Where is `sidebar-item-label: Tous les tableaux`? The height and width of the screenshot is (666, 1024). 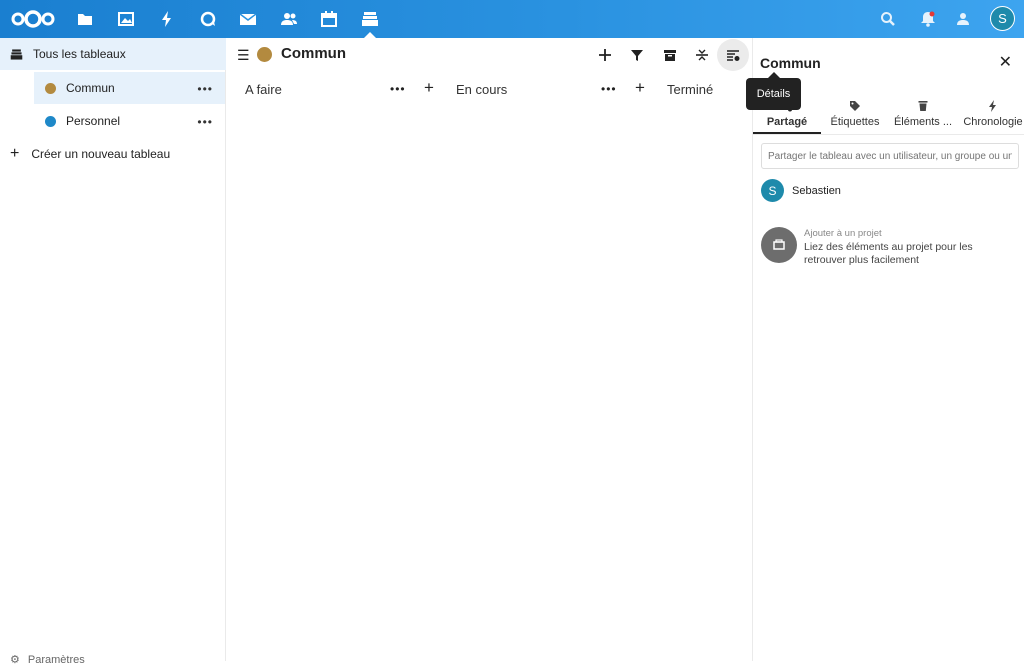
sidebar-item-label: Tous les tableaux is located at coordinates (79, 54).